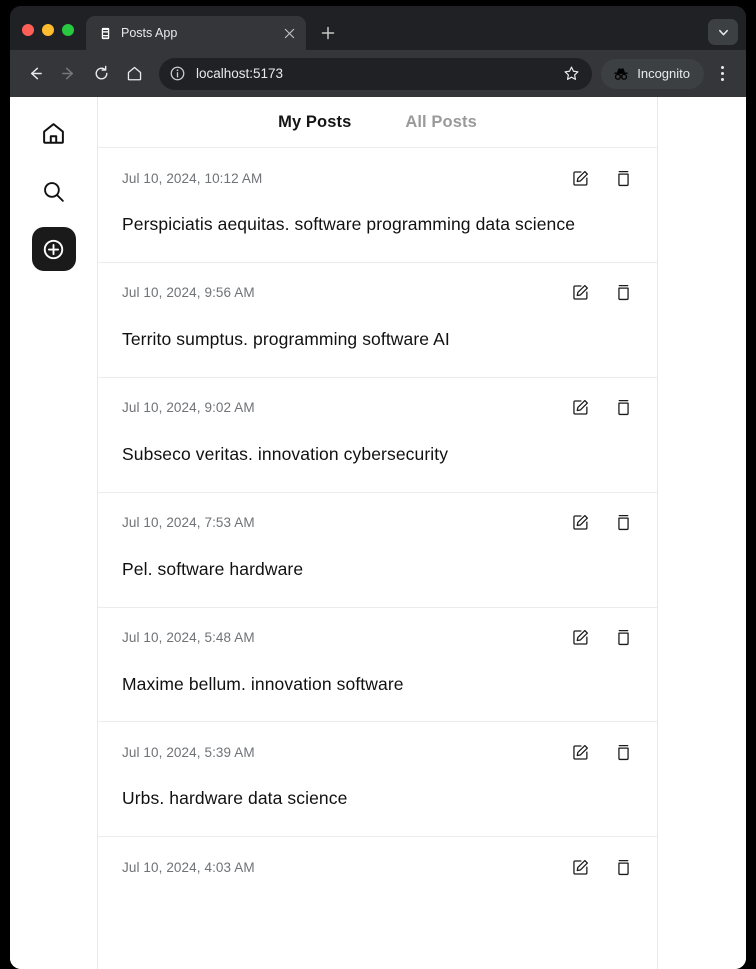  I want to click on post-timestamp: Jul 10, 2024, 5:39 AM, so click(188, 752).